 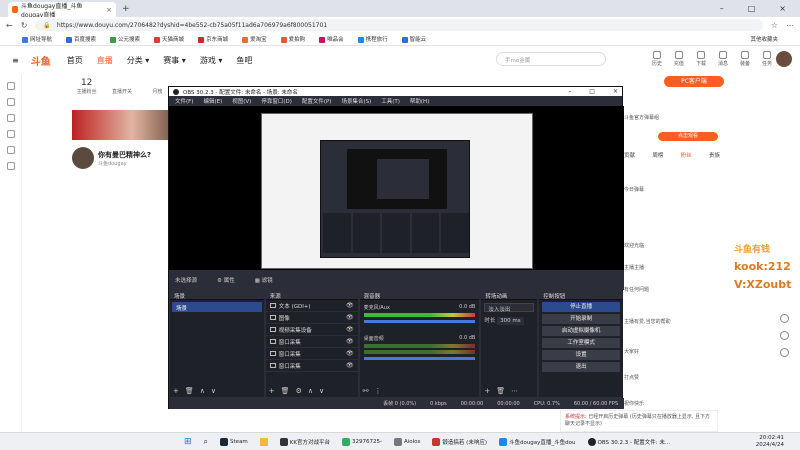 What do you see at coordinates (688, 136) in the screenshot?
I see `rank-button: 点击观看` at bounding box center [688, 136].